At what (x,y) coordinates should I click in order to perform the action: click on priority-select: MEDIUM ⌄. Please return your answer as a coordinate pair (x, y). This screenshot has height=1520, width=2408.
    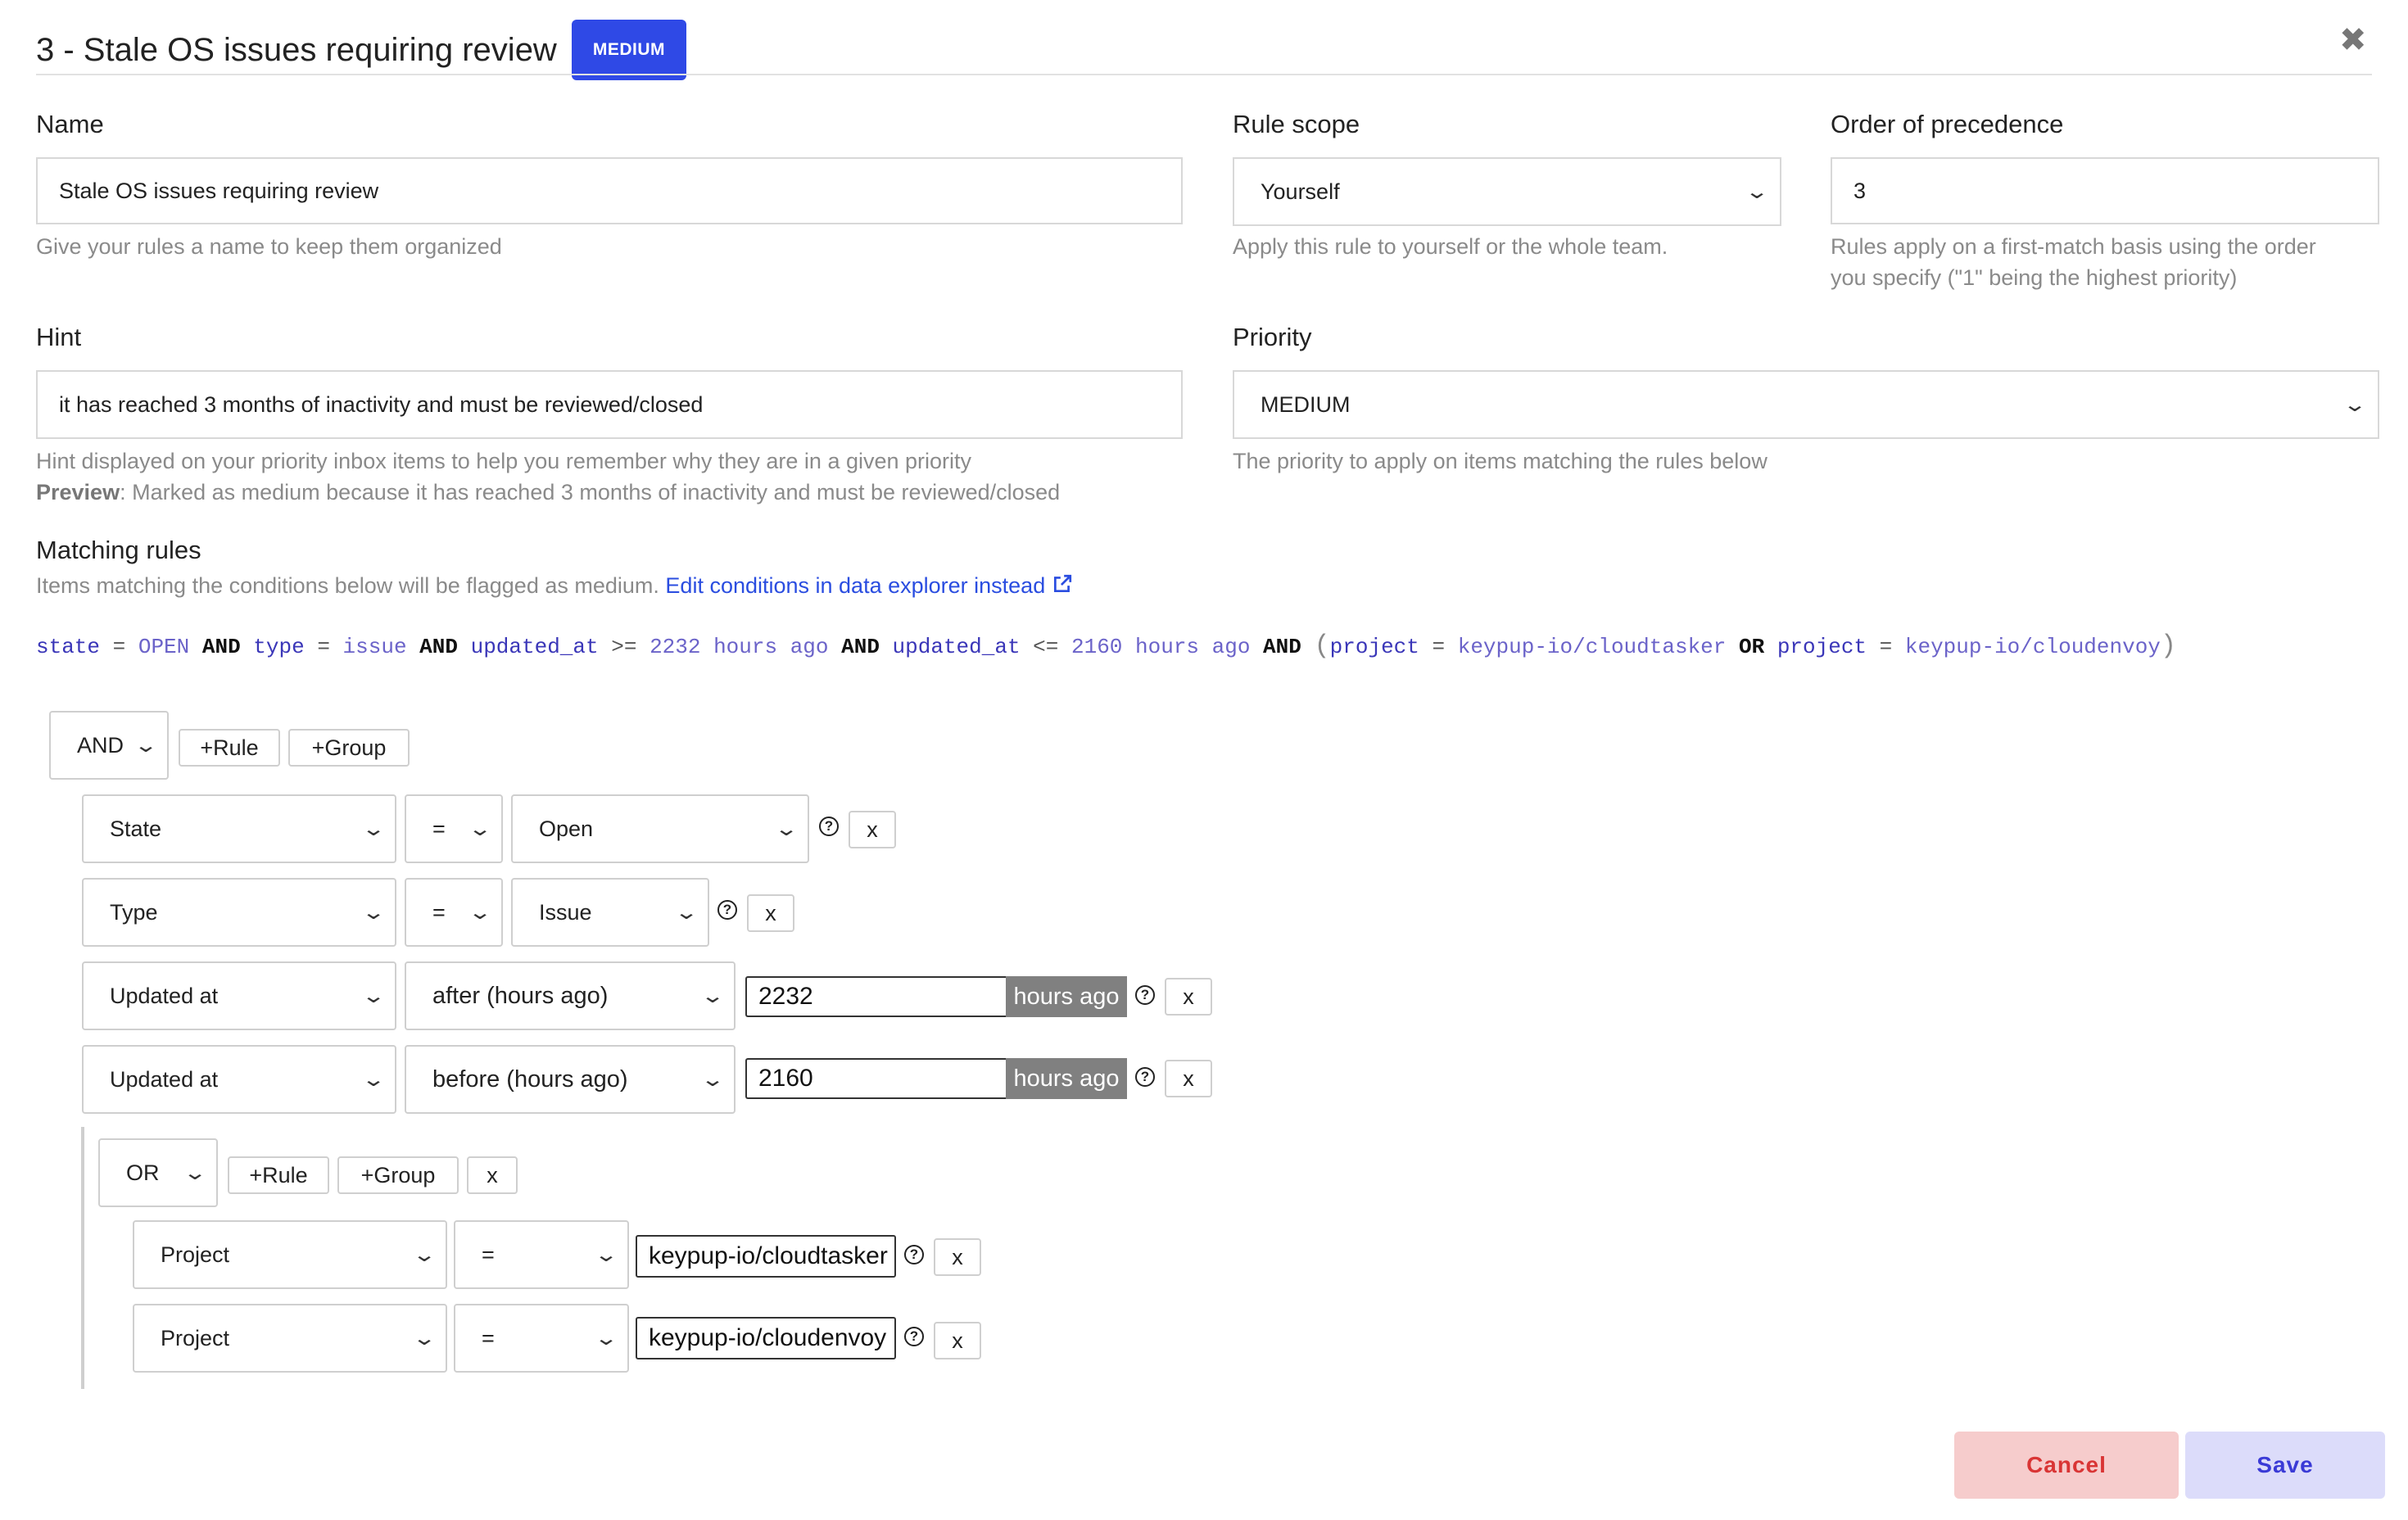
    Looking at the image, I should click on (1806, 405).